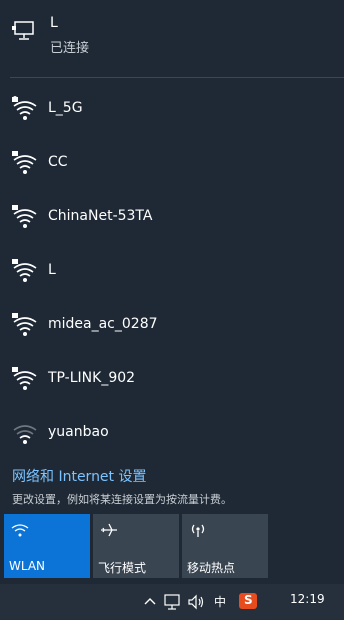 The image size is (344, 620). Describe the element at coordinates (23, 30) in the screenshot. I see `ethernet-monitor-icon` at that location.